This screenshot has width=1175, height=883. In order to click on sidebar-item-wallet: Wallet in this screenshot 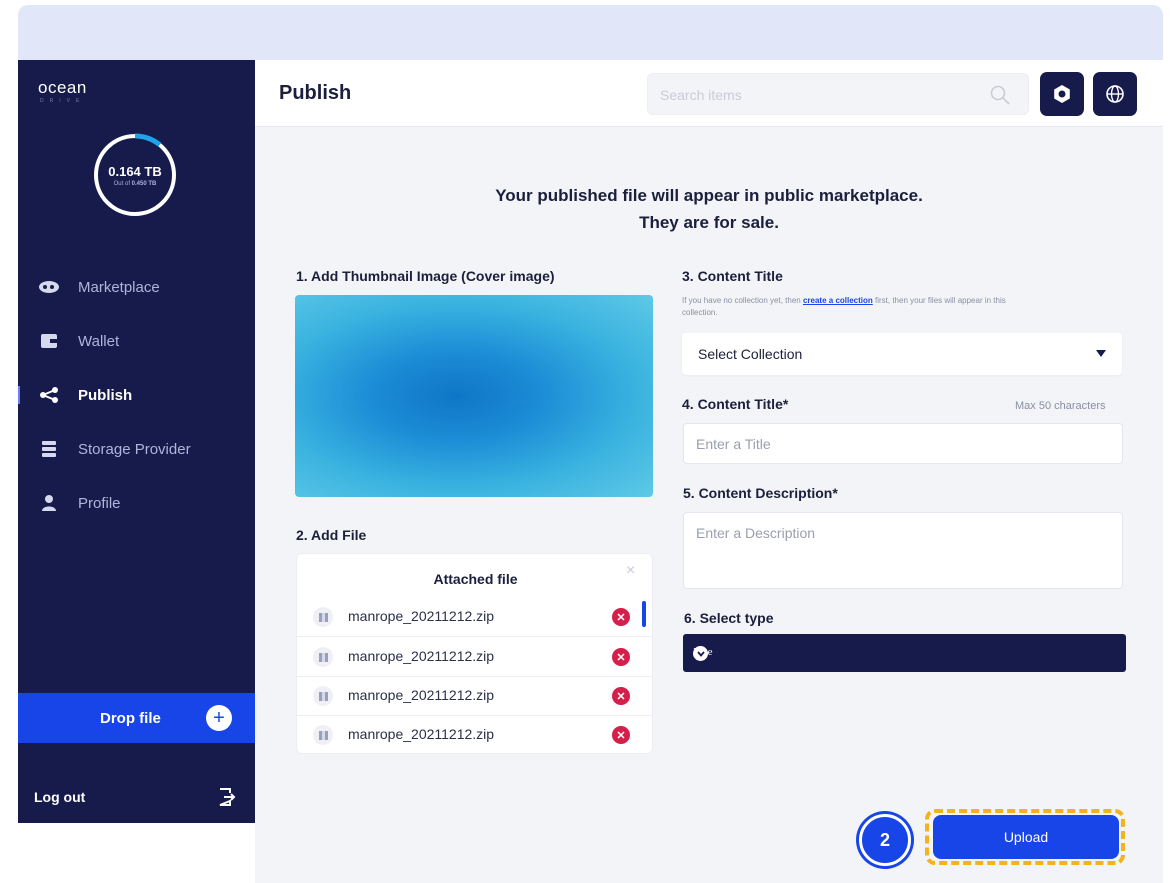, I will do `click(136, 341)`.